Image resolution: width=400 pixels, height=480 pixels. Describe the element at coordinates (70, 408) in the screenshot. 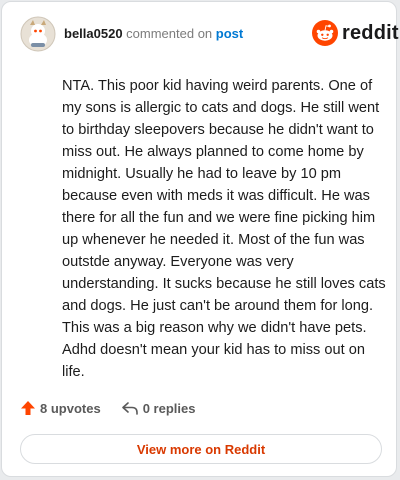

I see `upvote-count: 8 upvotes` at that location.